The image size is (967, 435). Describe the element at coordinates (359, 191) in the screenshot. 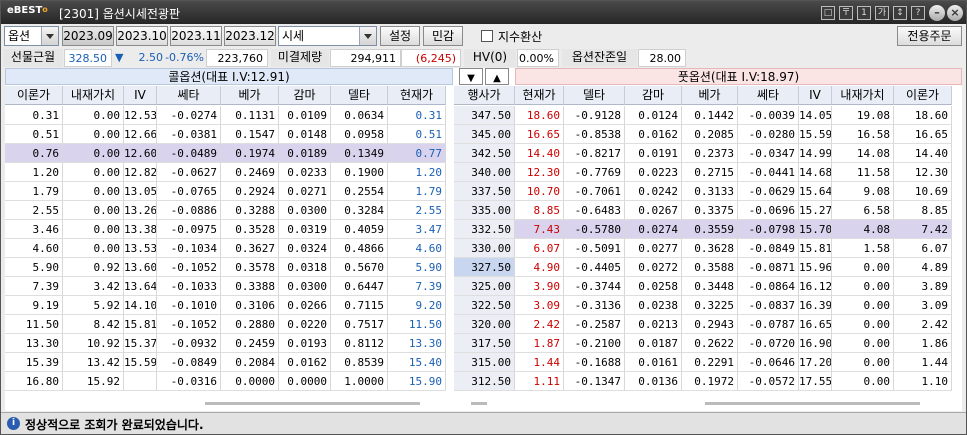

I see `call-cell-delta: 0.2554` at that location.